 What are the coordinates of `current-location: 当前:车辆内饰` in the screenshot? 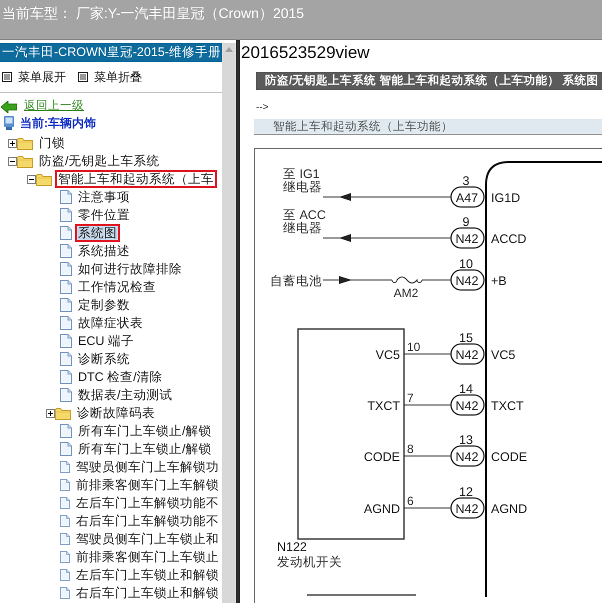 It's located at (58, 123).